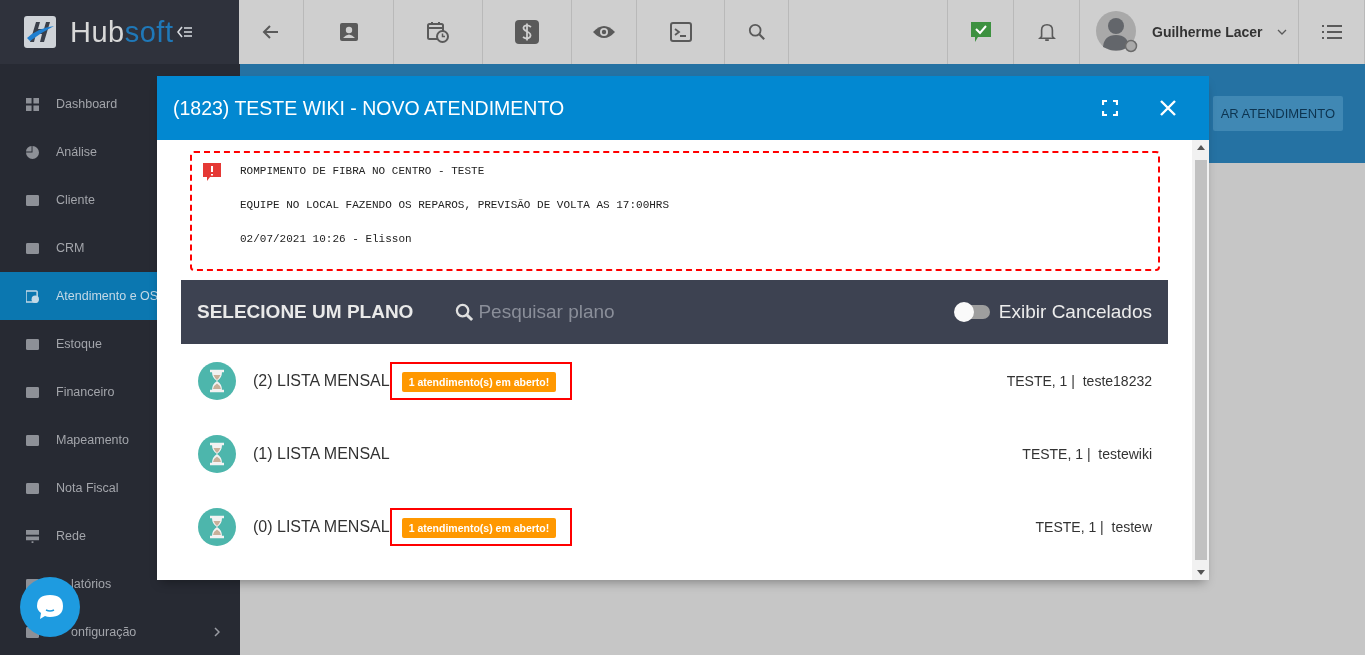 The height and width of the screenshot is (655, 1365). What do you see at coordinates (680, 32) in the screenshot?
I see `terminal-icon` at bounding box center [680, 32].